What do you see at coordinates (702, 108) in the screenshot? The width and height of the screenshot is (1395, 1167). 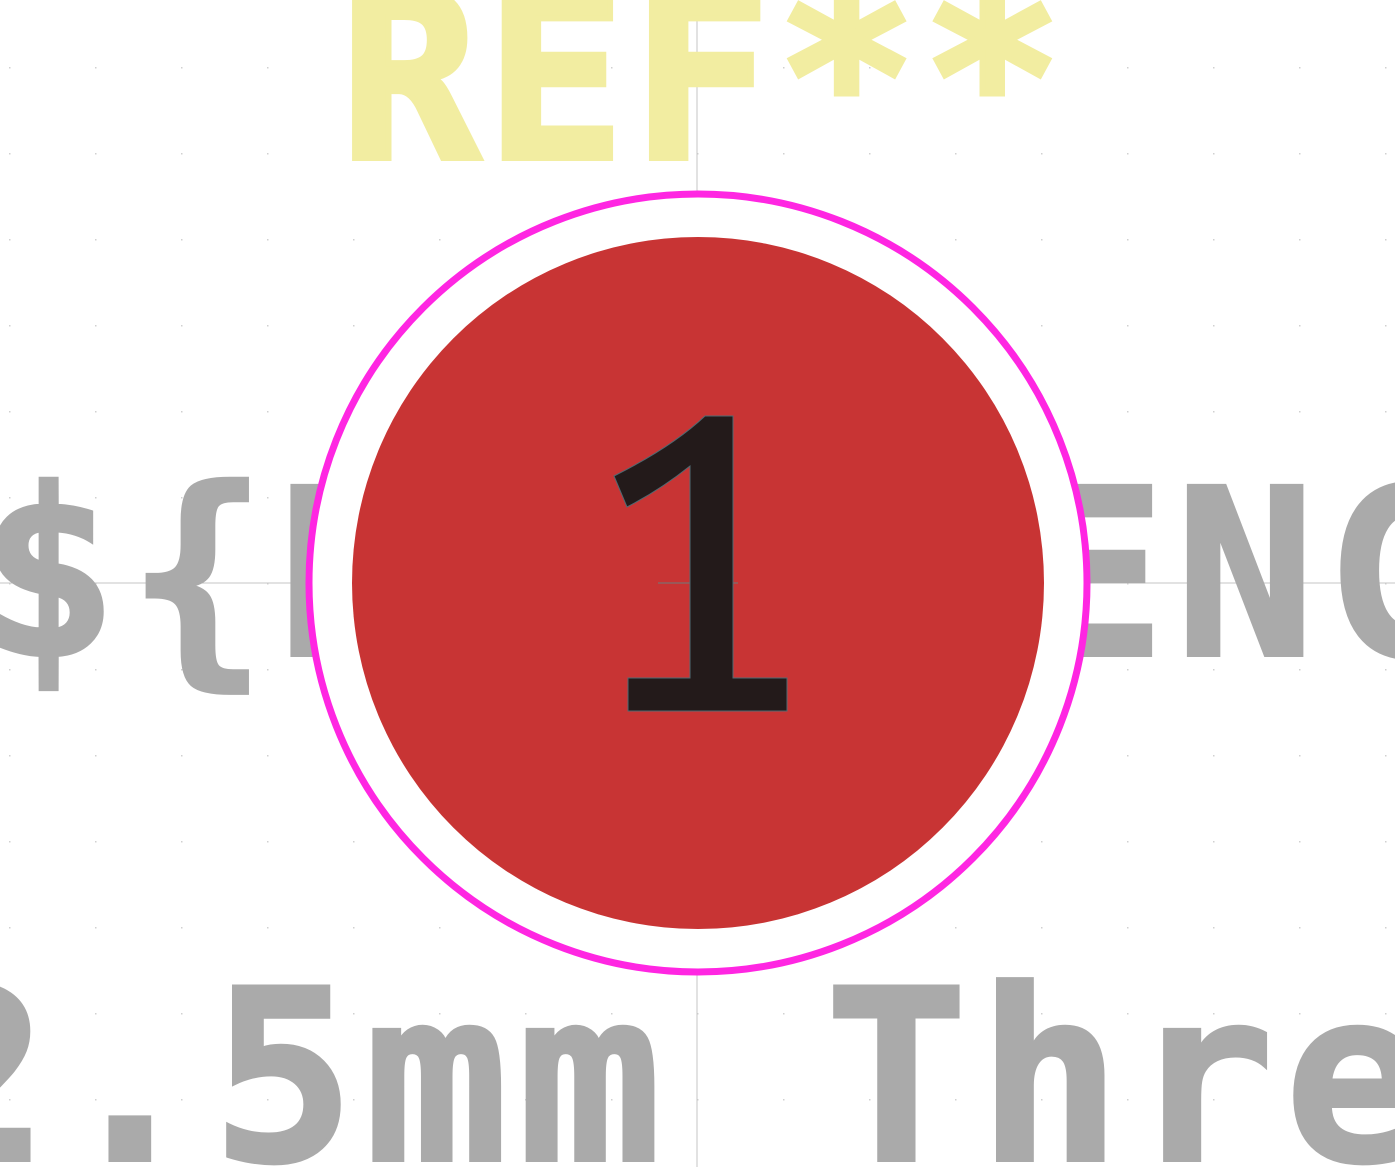 I see `ref-silkscreen-text: REF**` at bounding box center [702, 108].